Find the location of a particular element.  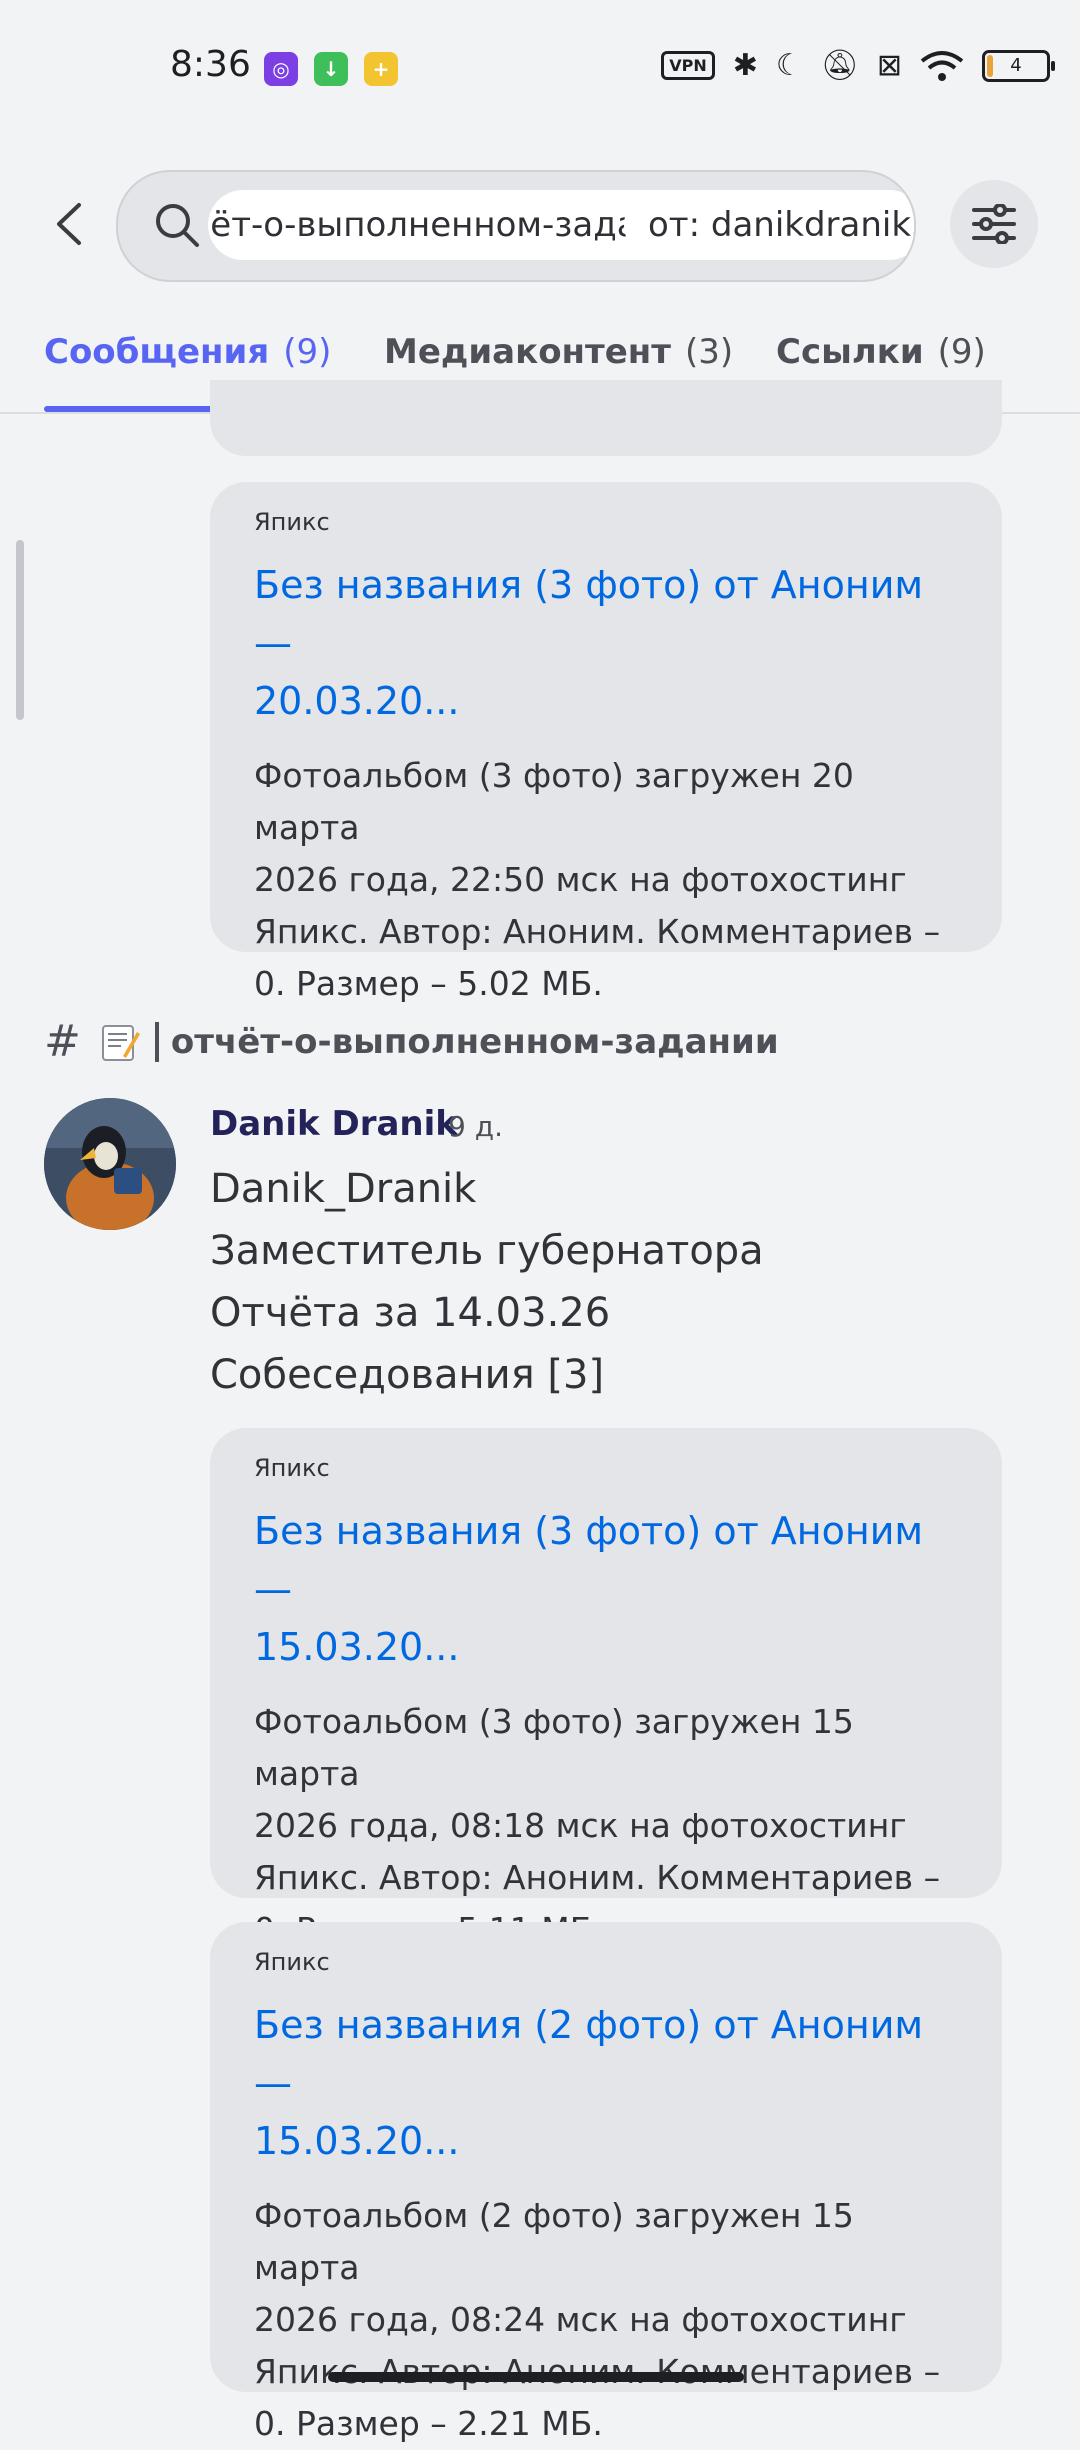

filter-button is located at coordinates (994, 224).